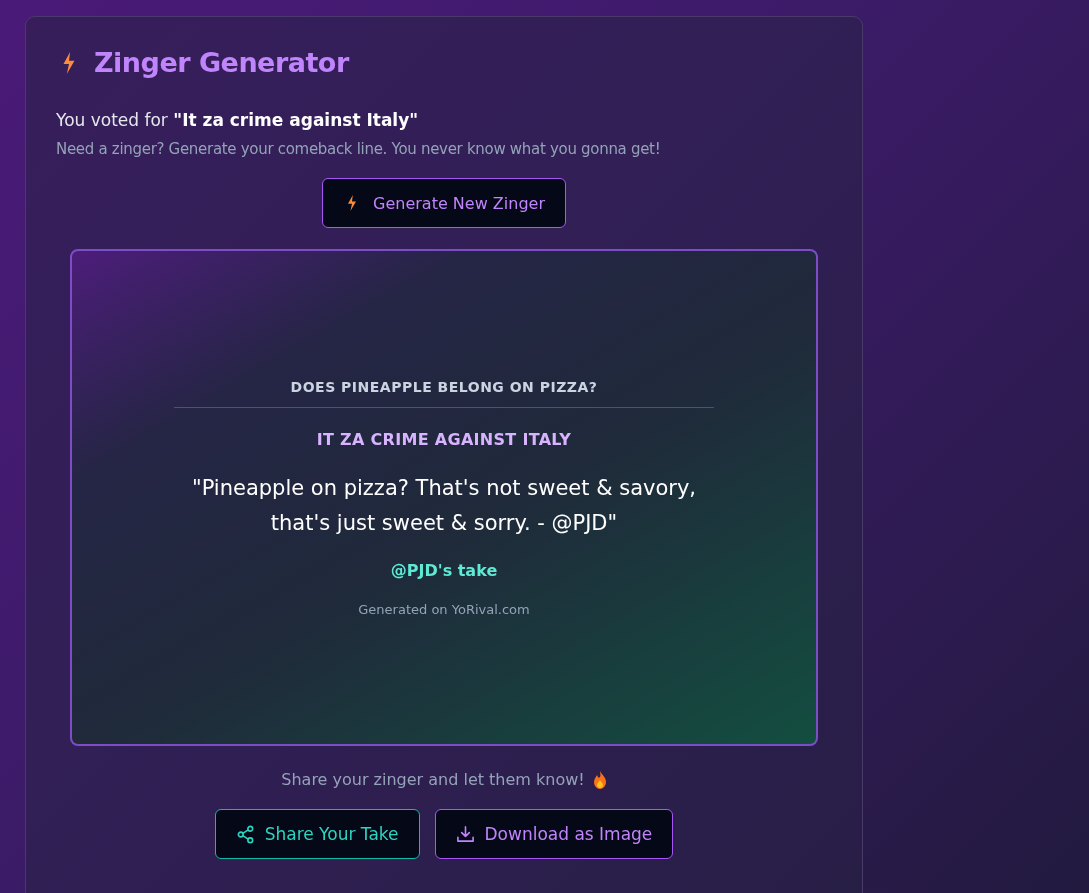 This screenshot has height=893, width=1089. Describe the element at coordinates (317, 834) in the screenshot. I see `share-button: Share Your Take` at that location.